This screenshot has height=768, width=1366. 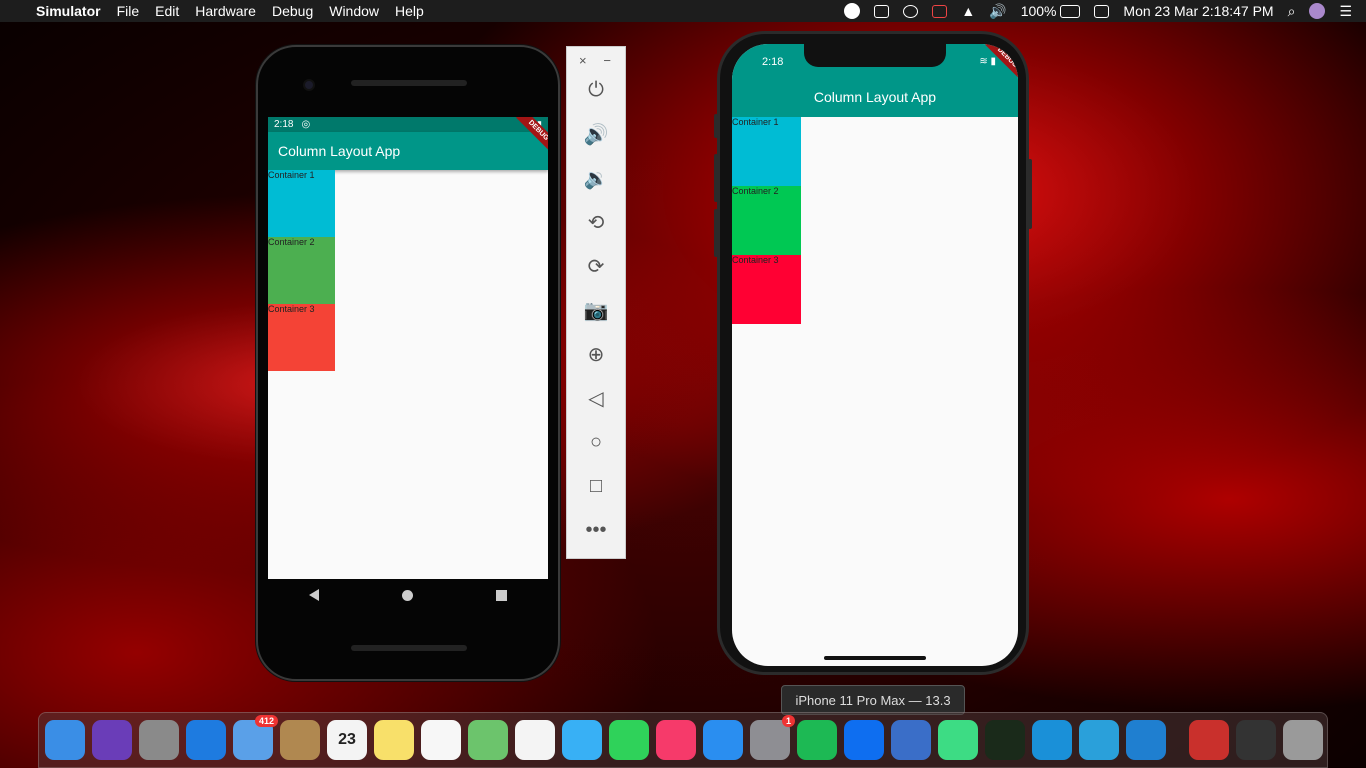 I want to click on iphone-app-title: Column Layout App, so click(x=875, y=97).